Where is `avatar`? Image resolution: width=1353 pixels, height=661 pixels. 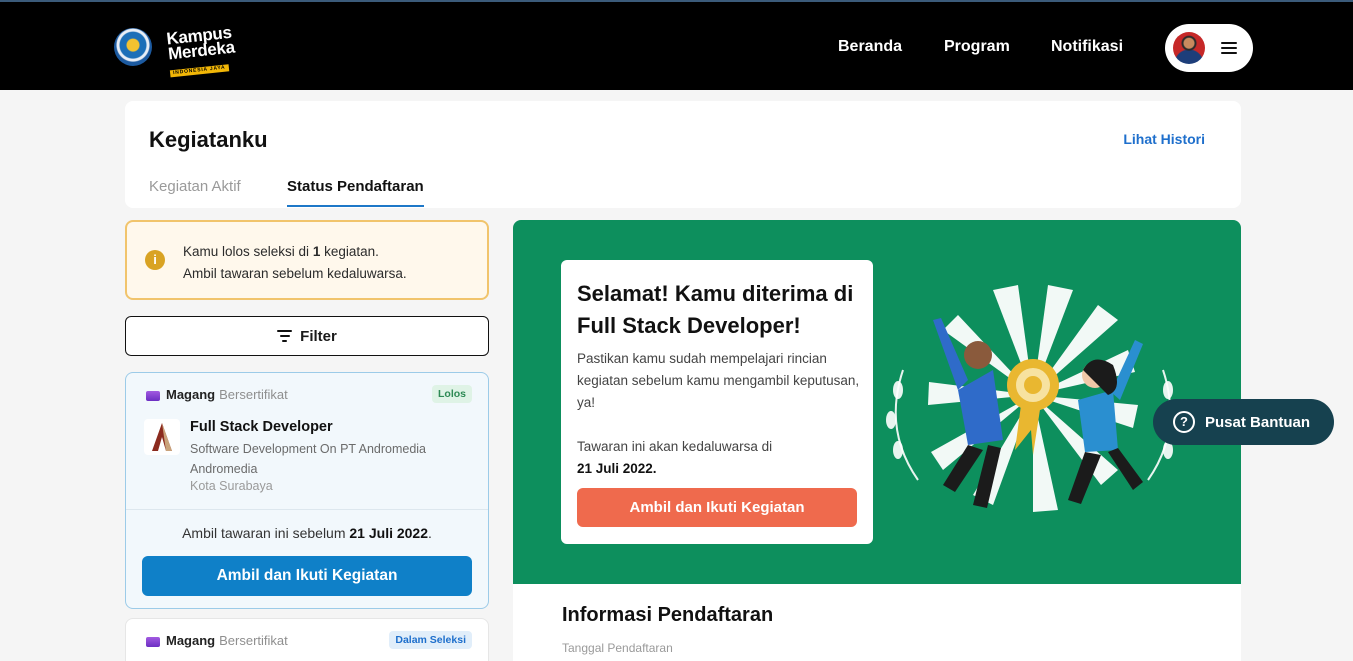
avatar is located at coordinates (1189, 48).